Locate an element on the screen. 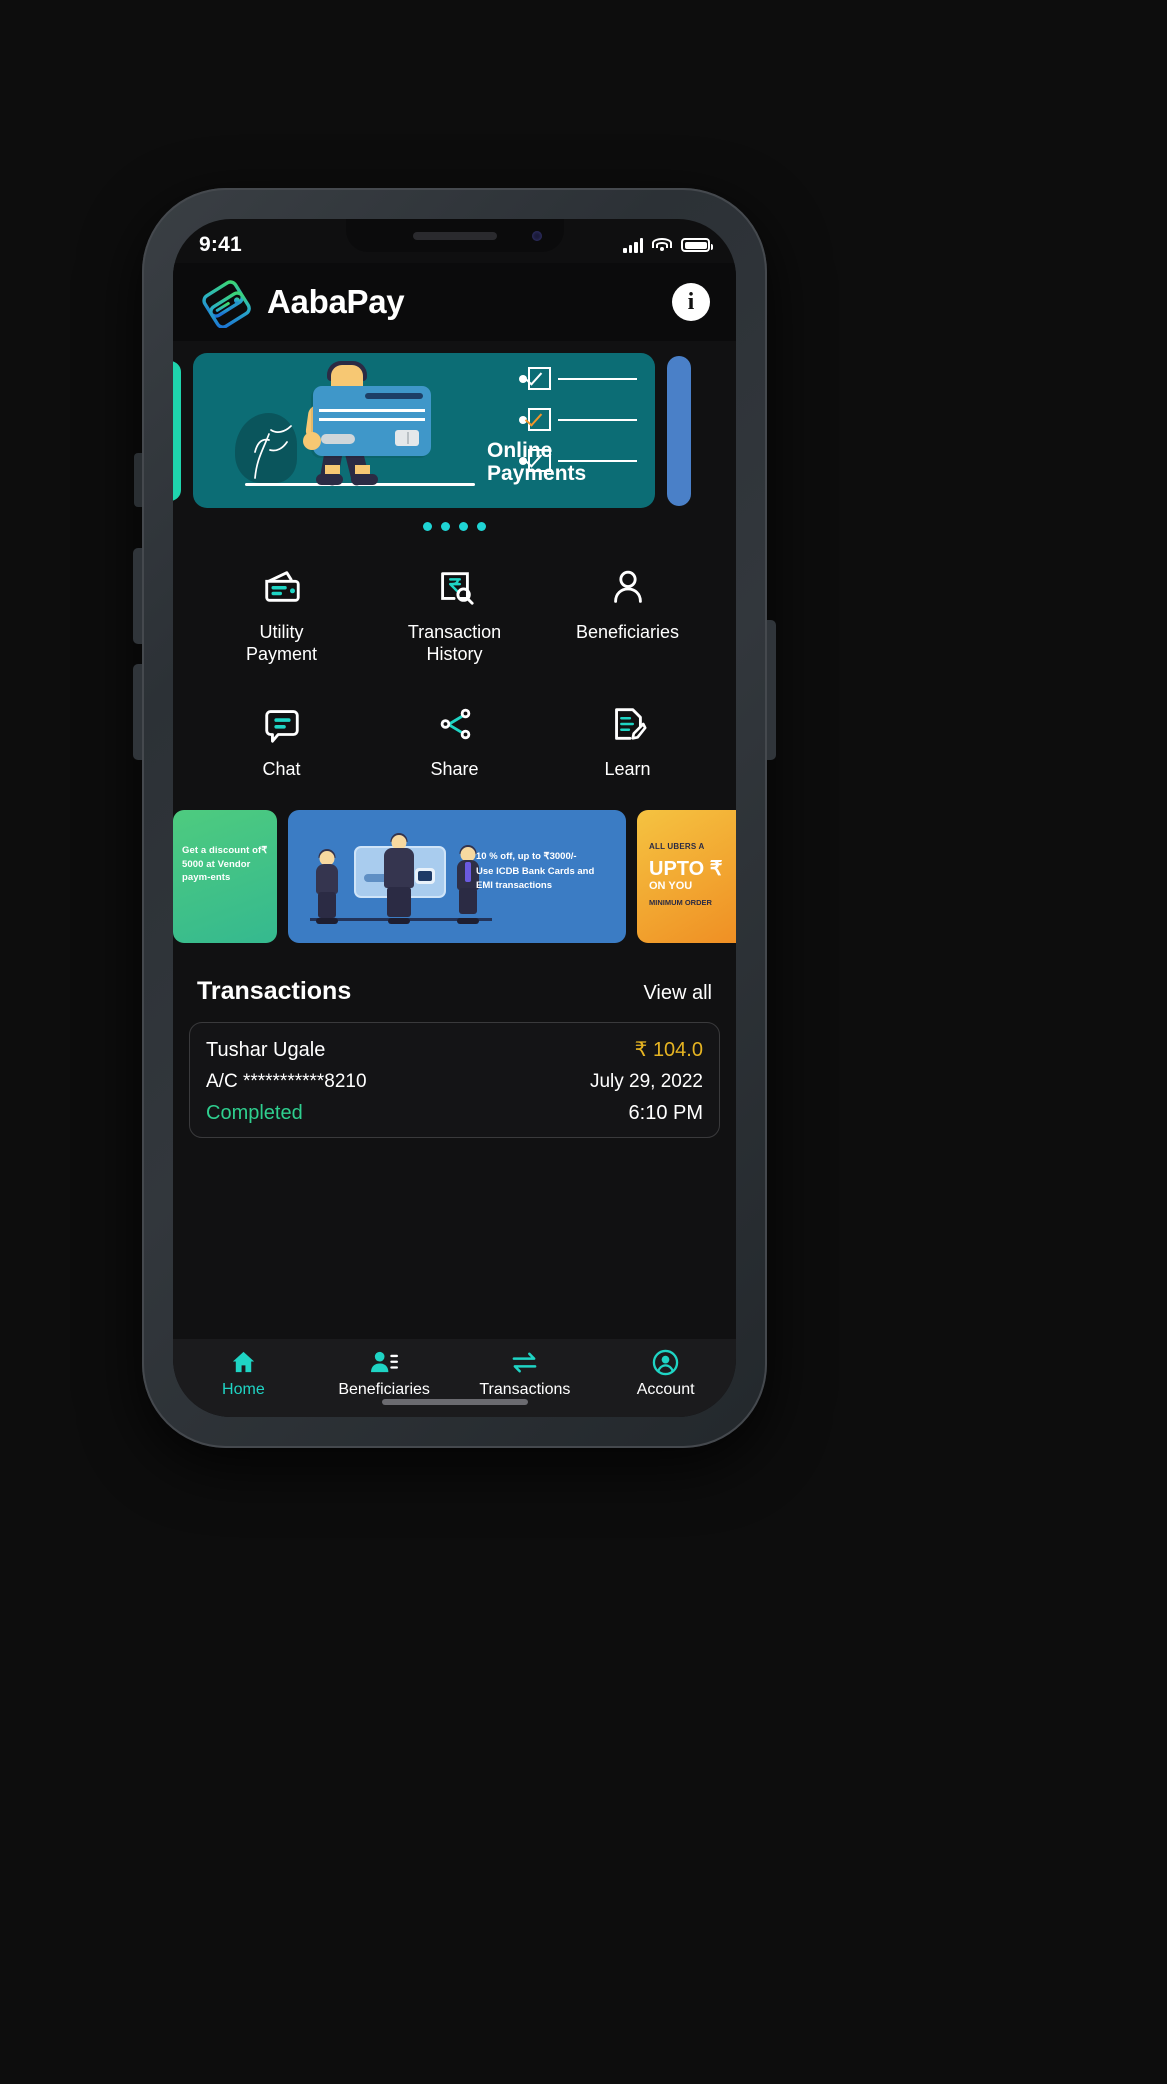  nav-label: Beneficiaries is located at coordinates (384, 1389).